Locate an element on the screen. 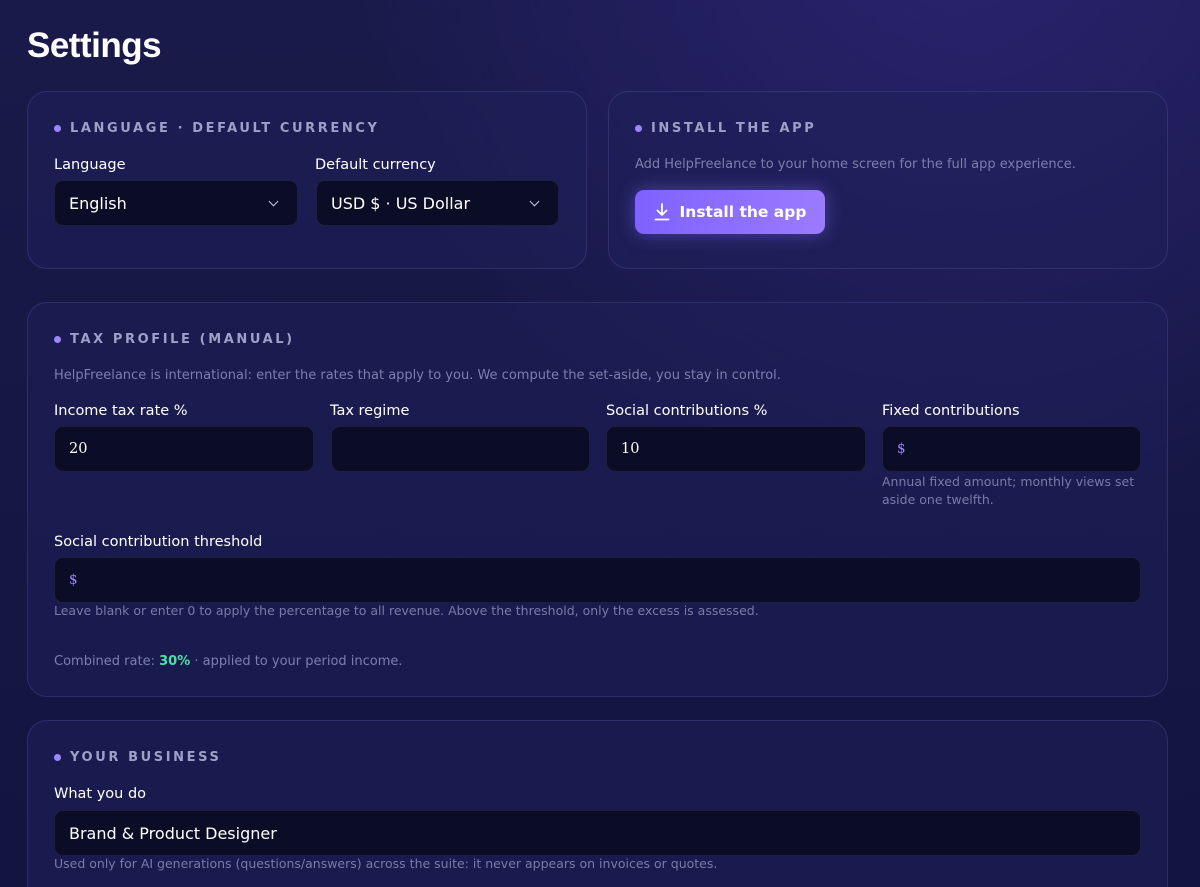 Image resolution: width=1200 pixels, height=887 pixels. language-select-value: English is located at coordinates (98, 203).